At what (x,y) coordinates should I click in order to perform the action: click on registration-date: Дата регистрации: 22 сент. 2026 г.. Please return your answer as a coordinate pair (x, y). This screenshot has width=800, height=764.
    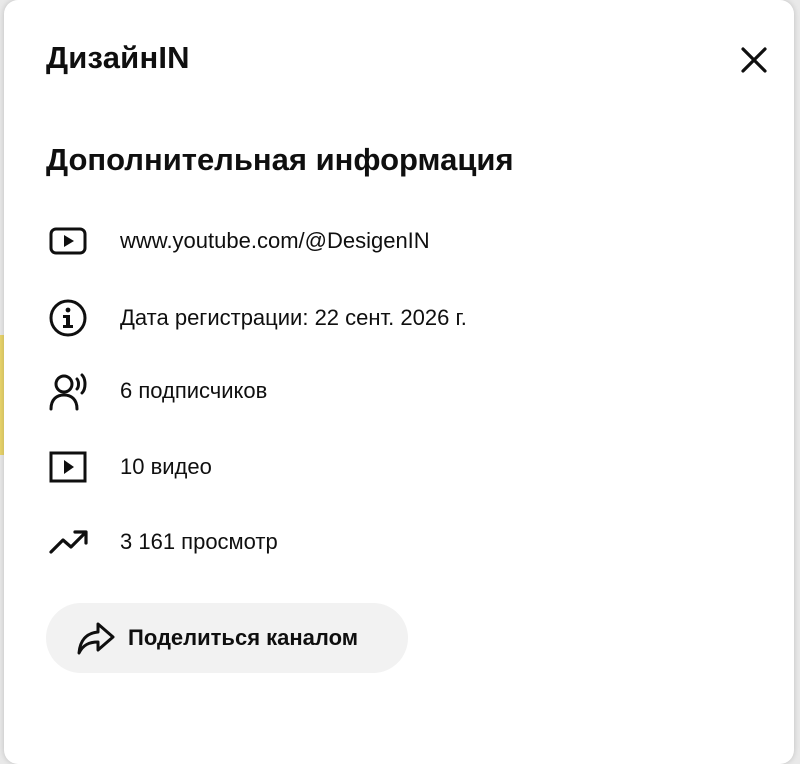
    Looking at the image, I should click on (293, 317).